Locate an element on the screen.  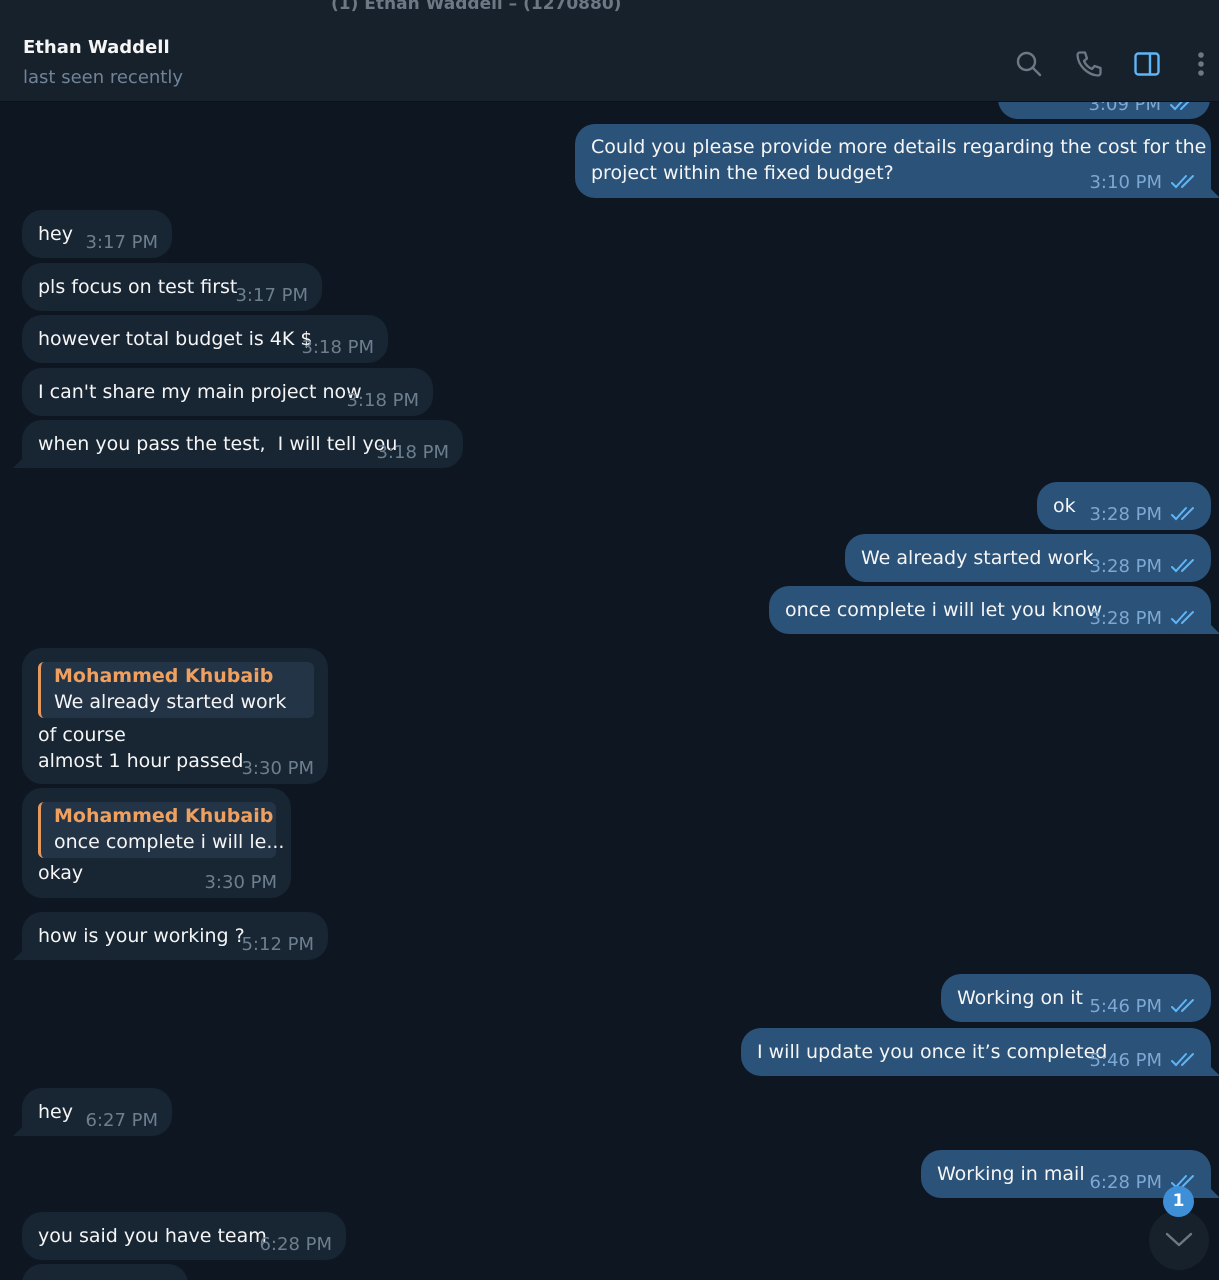
message-incoming: hey 6:27 PM is located at coordinates (97, 1112).